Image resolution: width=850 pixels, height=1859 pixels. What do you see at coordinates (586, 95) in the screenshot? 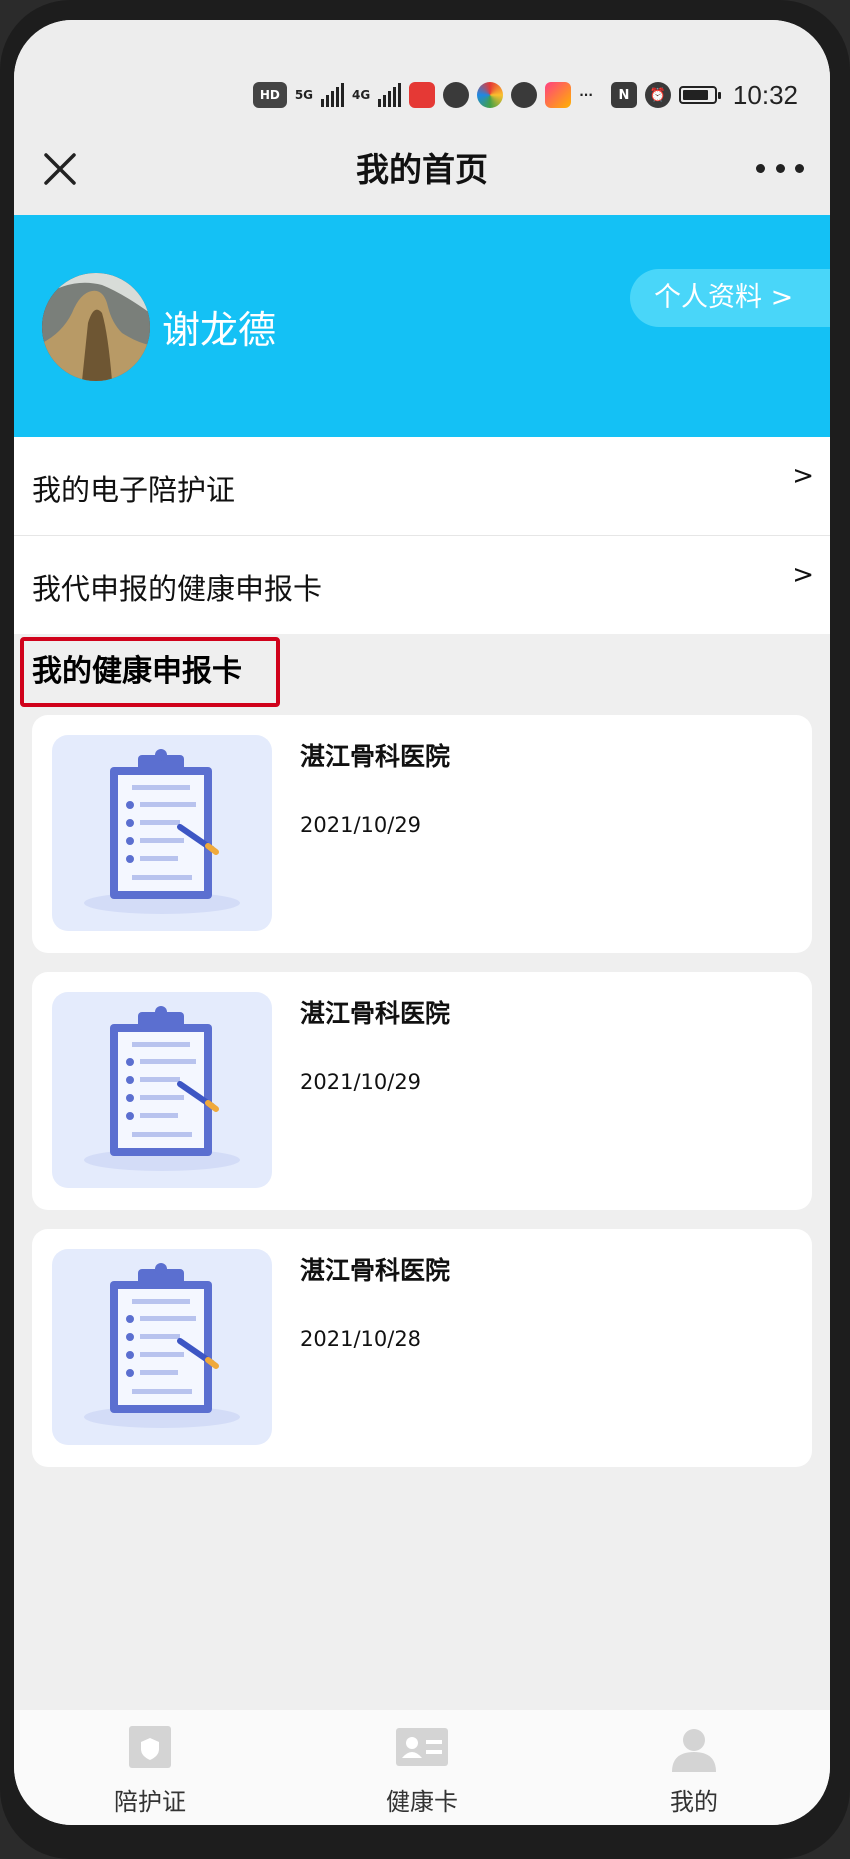
I see `more-notifications: ···` at bounding box center [586, 95].